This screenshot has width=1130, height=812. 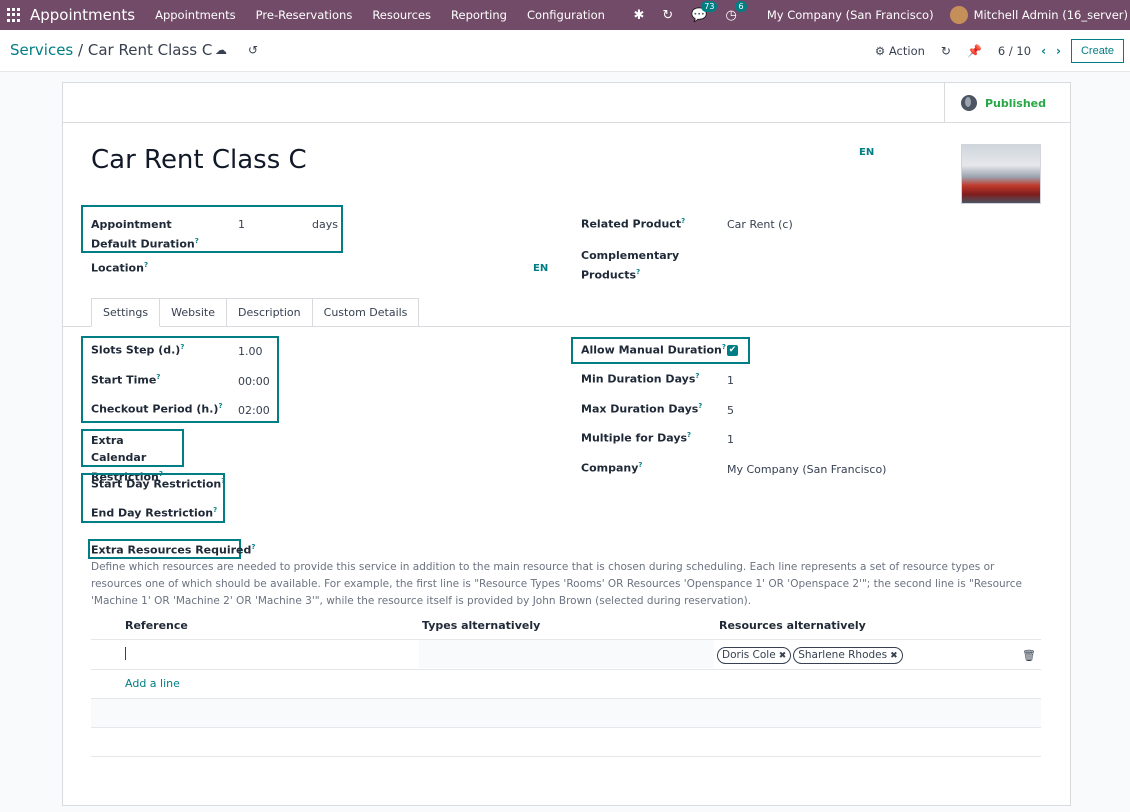 What do you see at coordinates (850, 15) in the screenshot?
I see `company-switcher: My Company (San Francisco)` at bounding box center [850, 15].